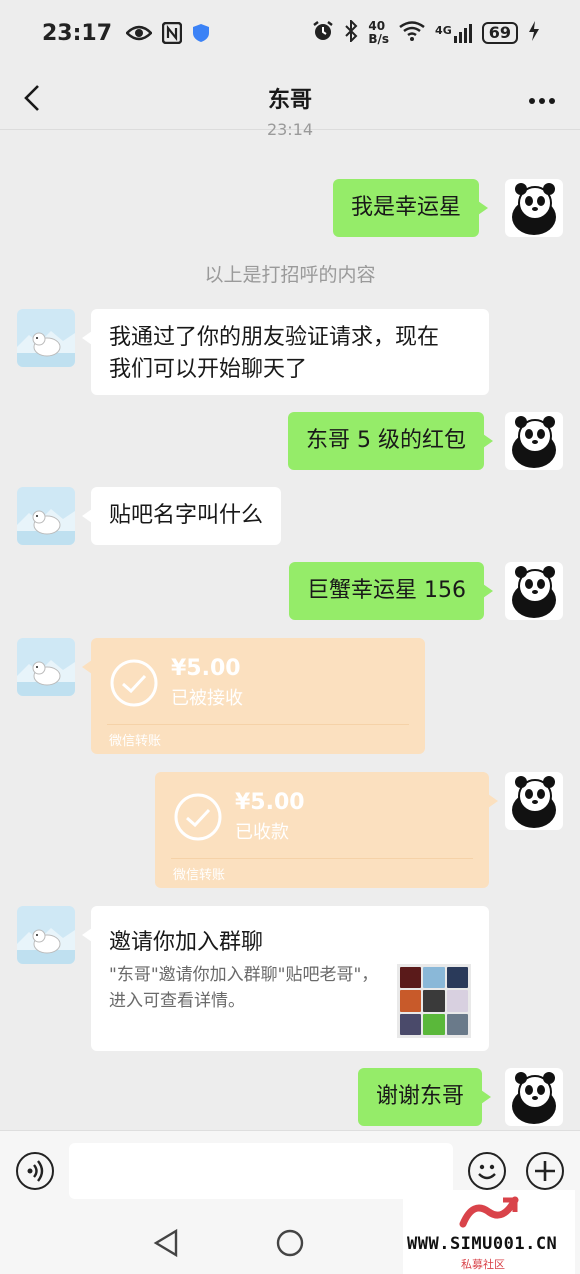 This screenshot has height=1274, width=580. Describe the element at coordinates (289, 100) in the screenshot. I see `chat-title: 东哥` at that location.